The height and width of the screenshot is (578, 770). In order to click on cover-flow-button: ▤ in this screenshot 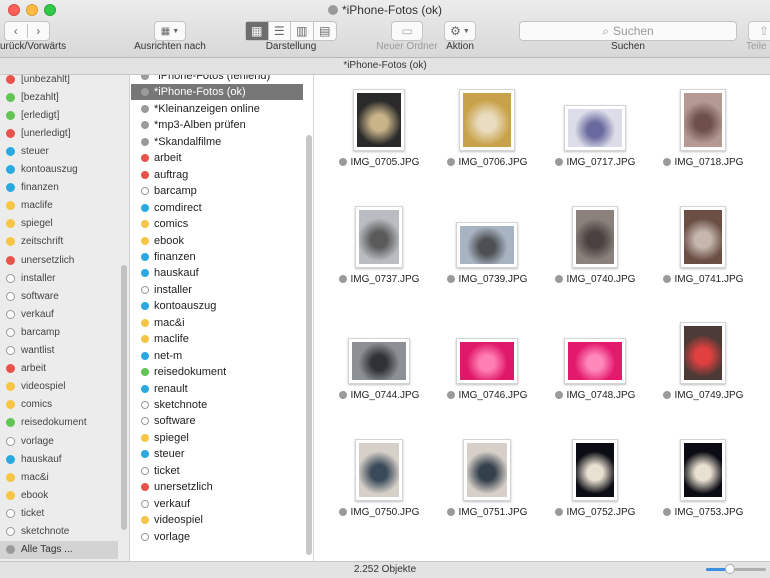, I will do `click(325, 31)`.